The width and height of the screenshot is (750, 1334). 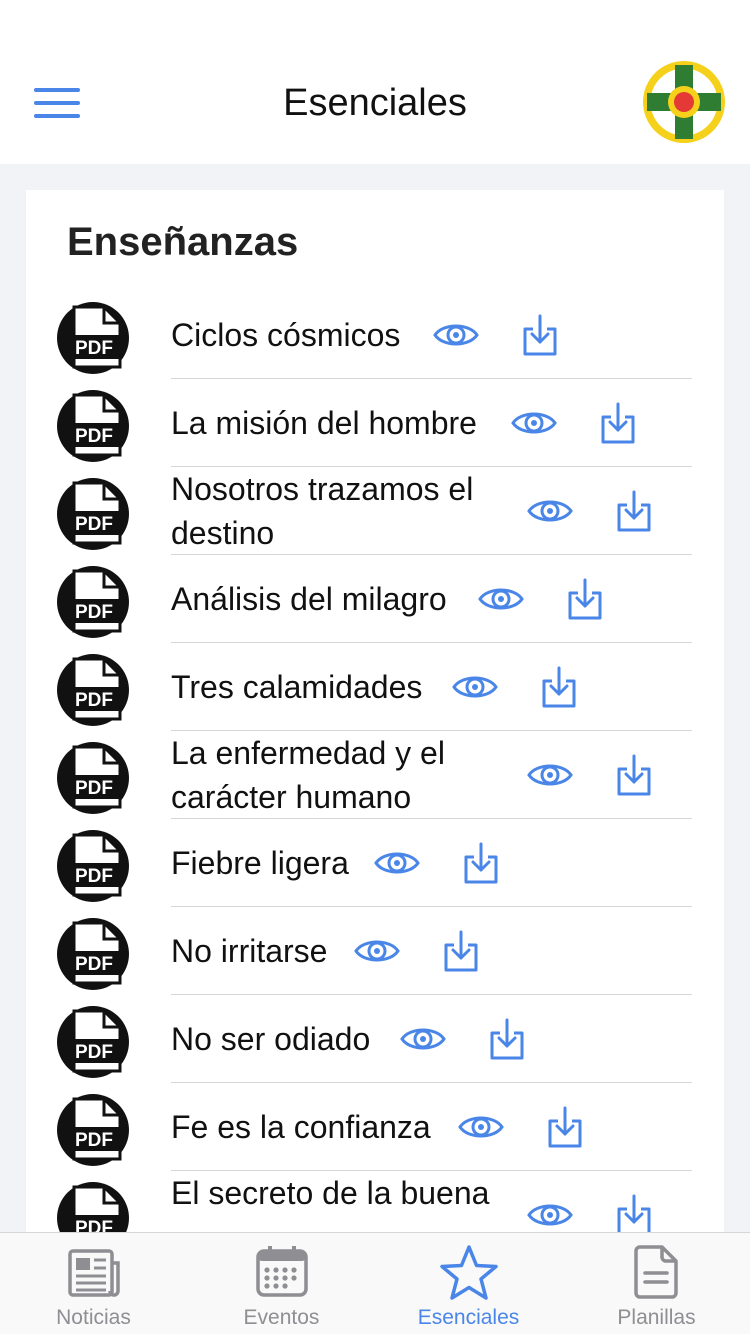 I want to click on tab-bar: Noticias Eventos Esenciales Planillas, so click(x=375, y=1283).